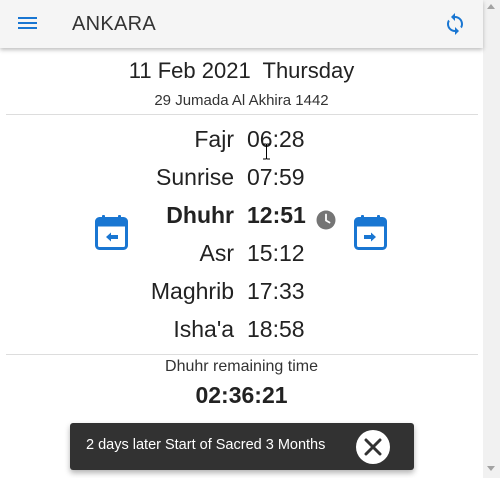 The width and height of the screenshot is (500, 478). I want to click on divider-top, so click(242, 114).